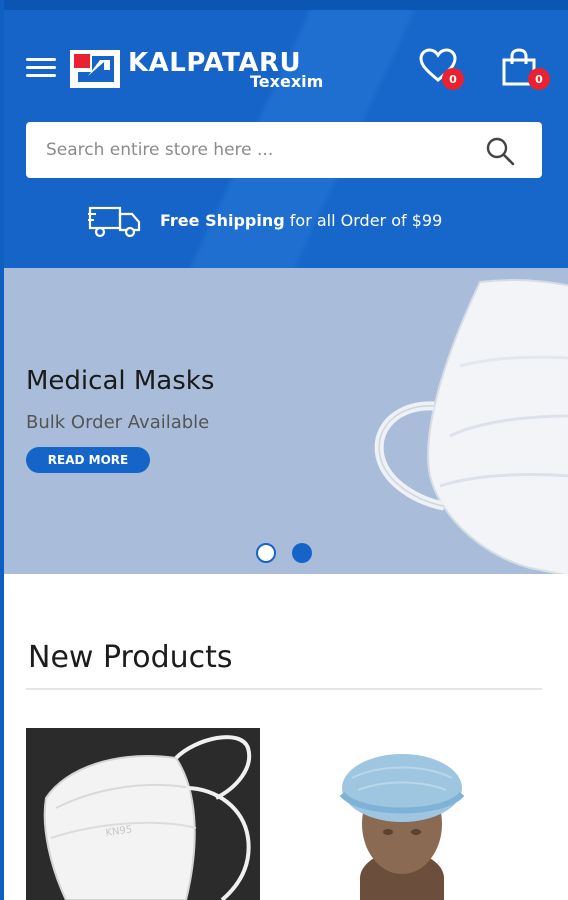 The height and width of the screenshot is (900, 568). I want to click on product-card-hair-net-cap, so click(417, 814).